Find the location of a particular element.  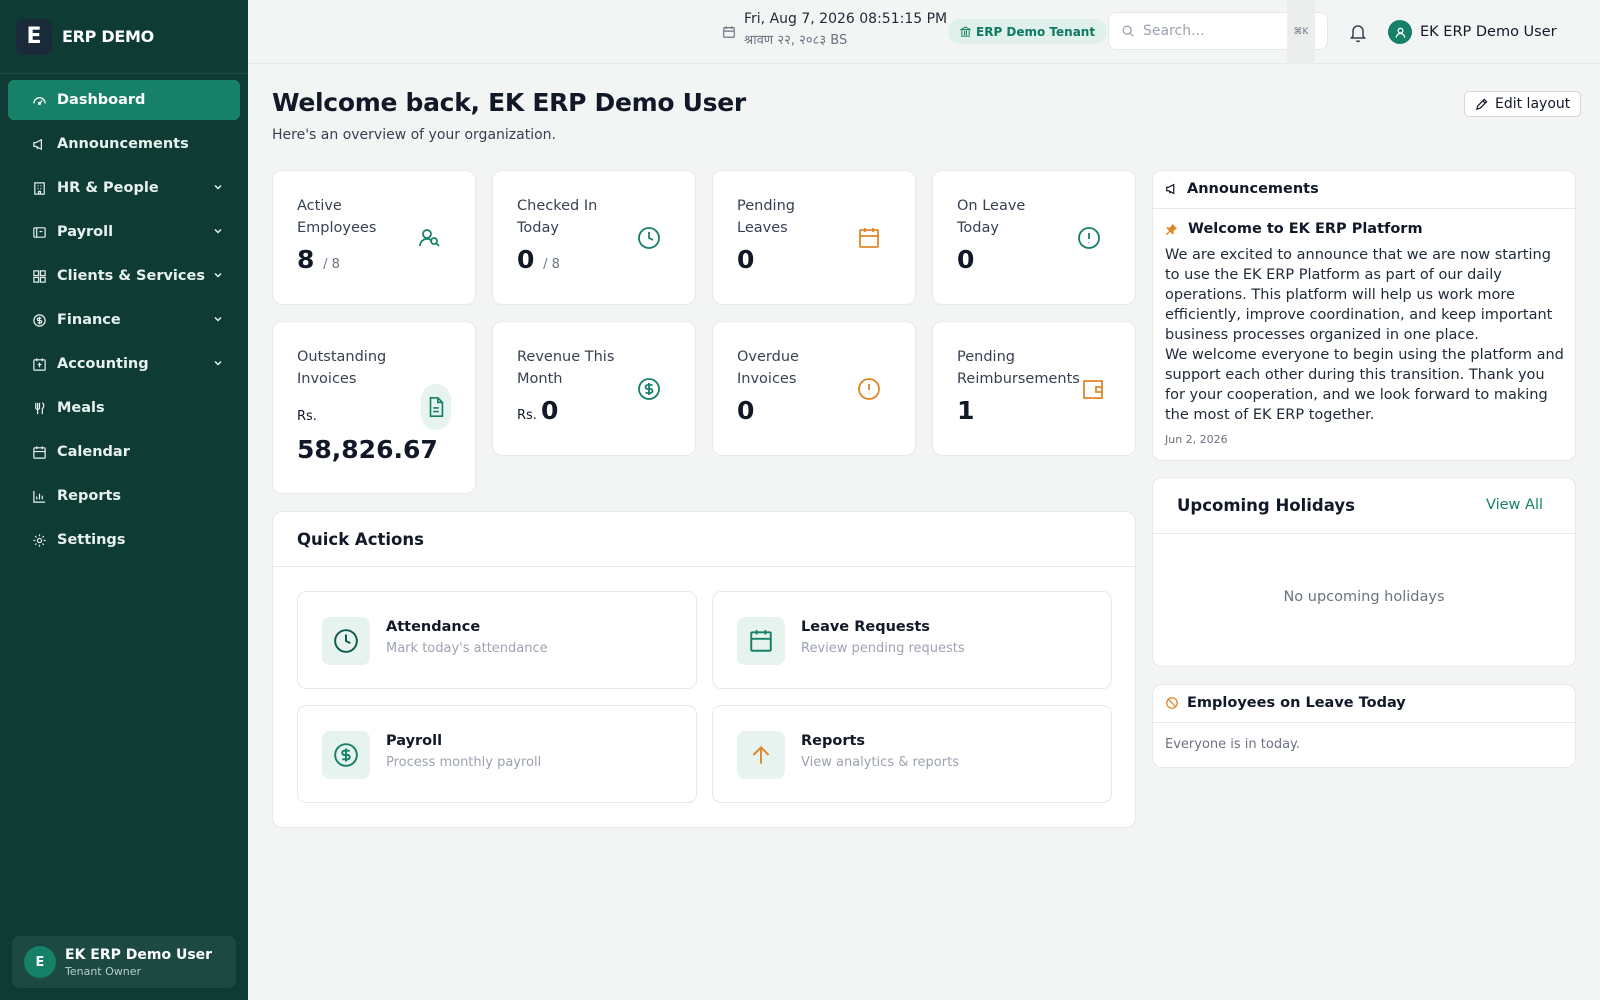

megaphone-icon is located at coordinates (1170, 189).